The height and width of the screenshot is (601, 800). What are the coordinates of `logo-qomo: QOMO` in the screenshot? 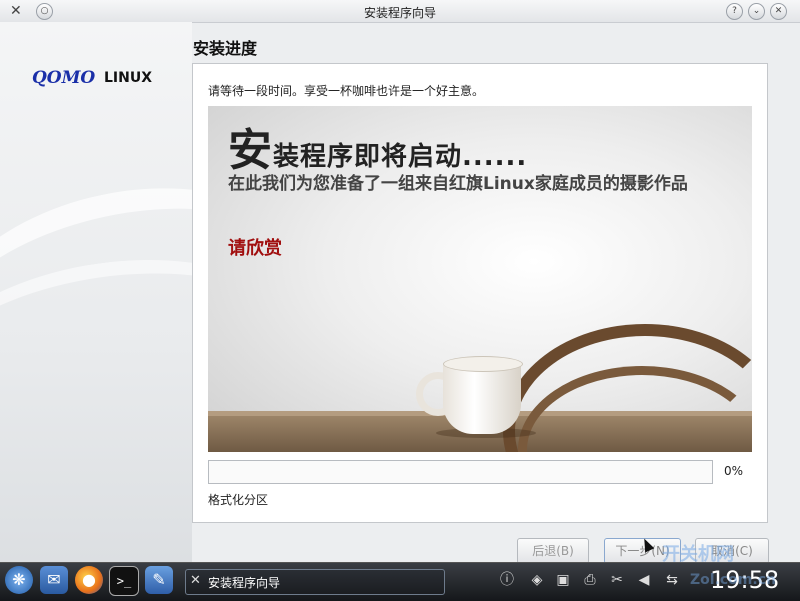 It's located at (64, 78).